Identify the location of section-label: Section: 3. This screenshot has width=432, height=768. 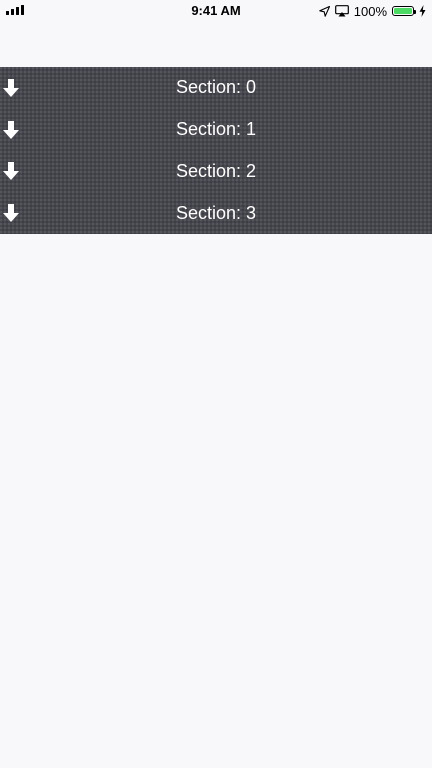
(216, 212).